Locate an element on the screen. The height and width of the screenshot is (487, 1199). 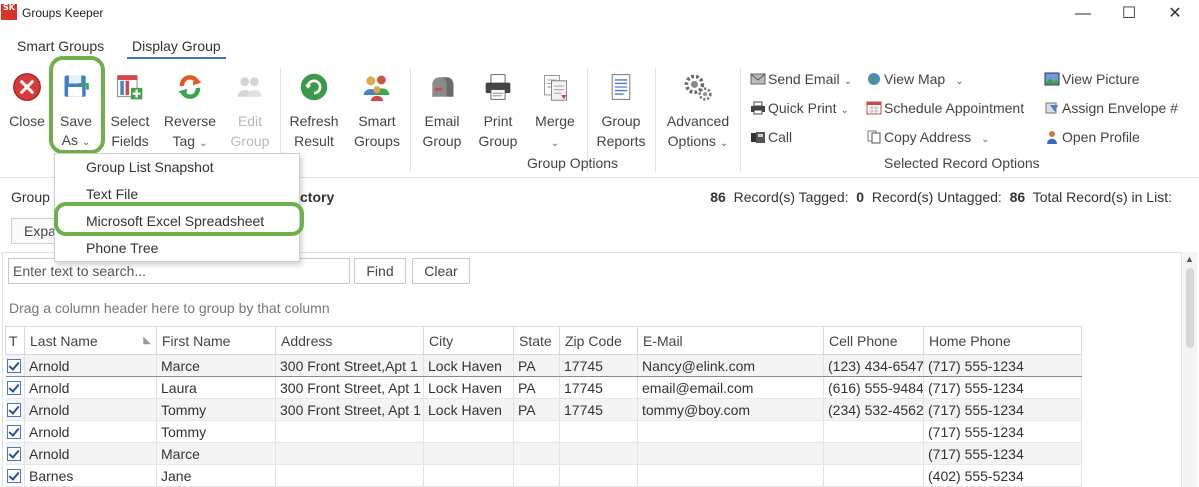
email-group-button: Email Group is located at coordinates (442, 106).